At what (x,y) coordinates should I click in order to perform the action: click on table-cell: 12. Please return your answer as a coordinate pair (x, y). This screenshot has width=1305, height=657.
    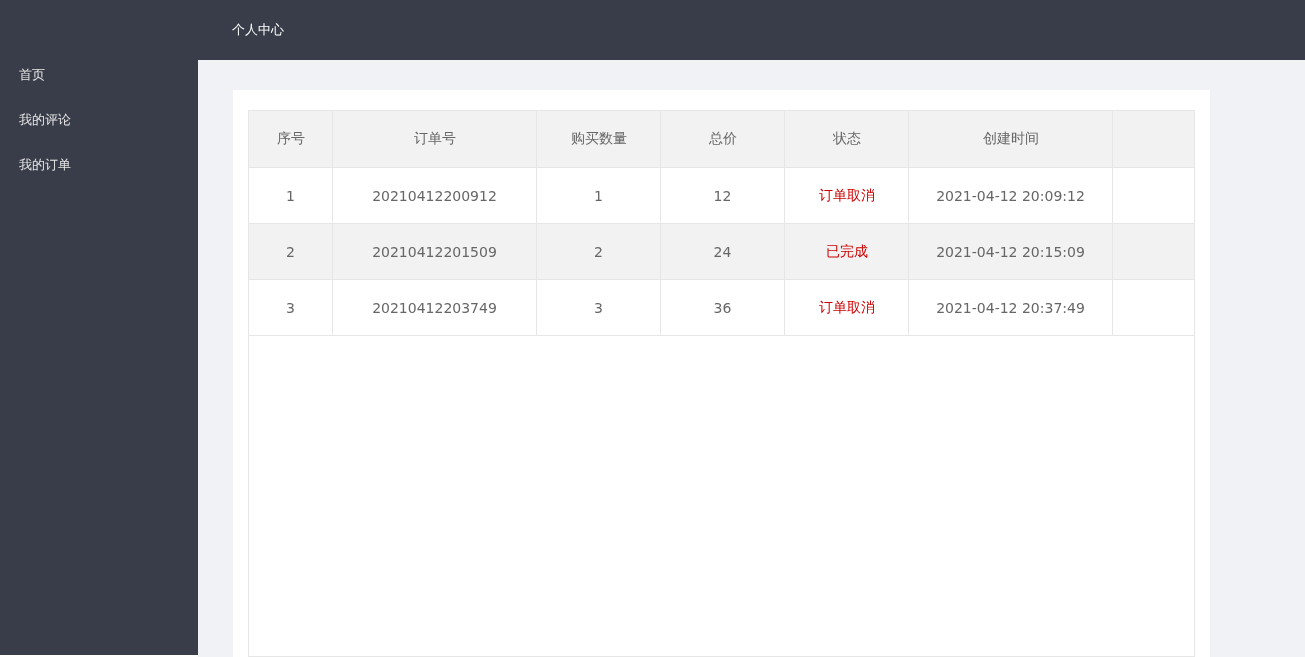
    Looking at the image, I should click on (722, 195).